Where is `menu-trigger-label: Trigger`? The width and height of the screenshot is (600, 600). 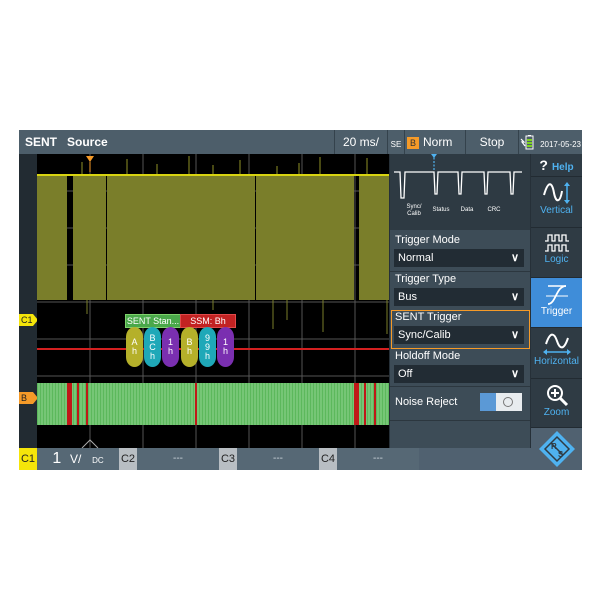
menu-trigger-label: Trigger is located at coordinates (556, 311).